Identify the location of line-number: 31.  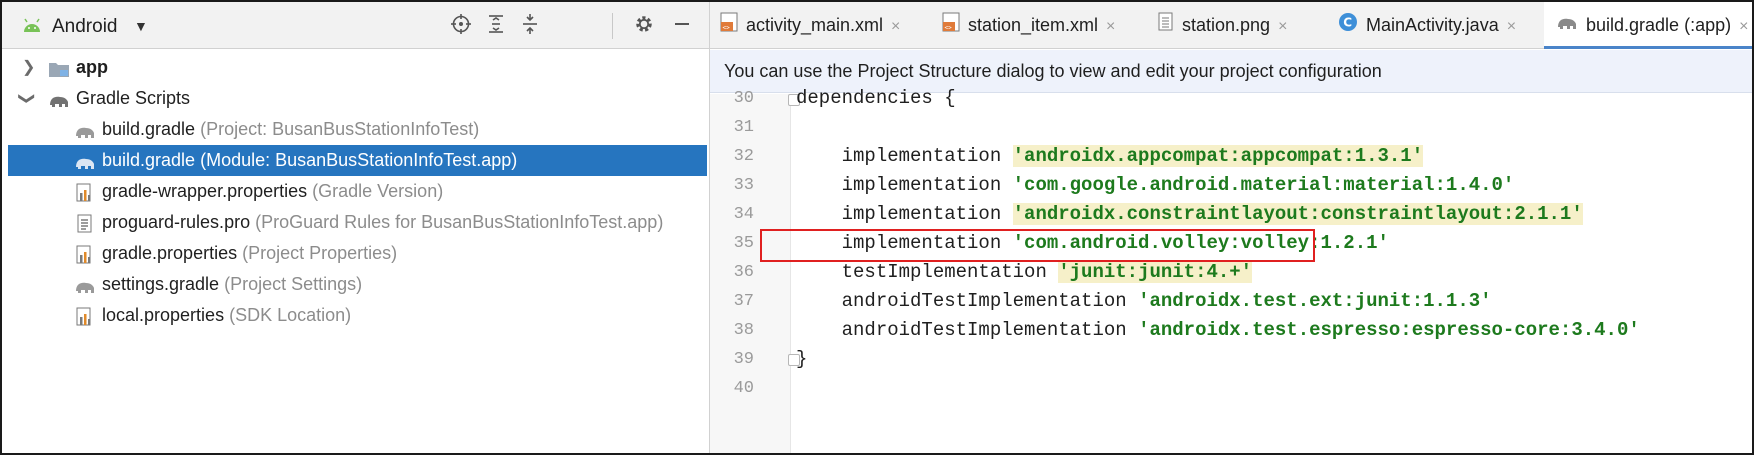
(743, 127).